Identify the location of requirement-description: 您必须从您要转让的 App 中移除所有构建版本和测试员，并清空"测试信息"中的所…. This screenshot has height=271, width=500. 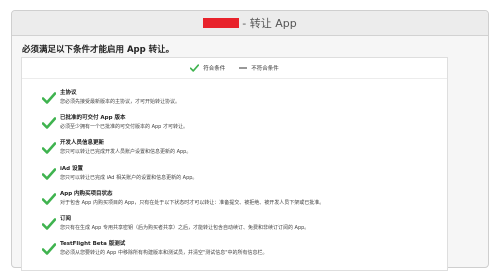
(164, 253).